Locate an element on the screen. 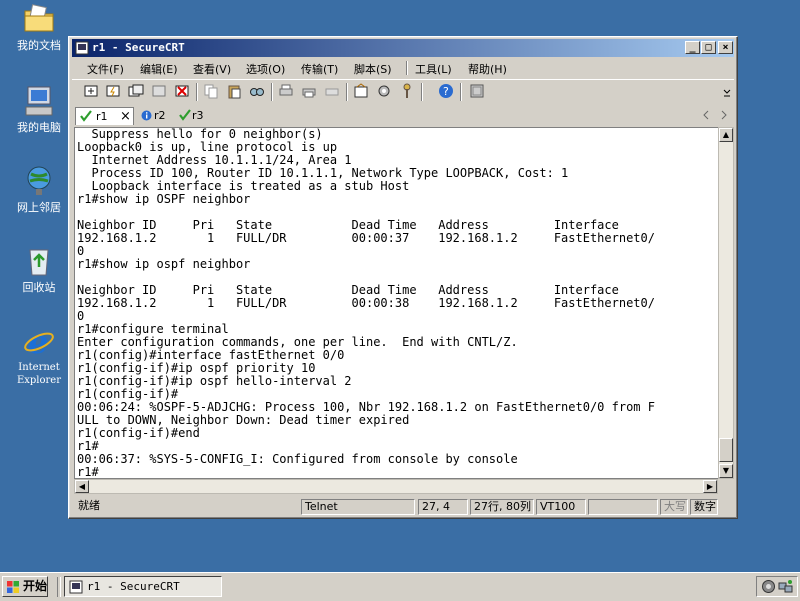 Image resolution: width=800 pixels, height=601 pixels. ie-icon: e is located at coordinates (39, 342).